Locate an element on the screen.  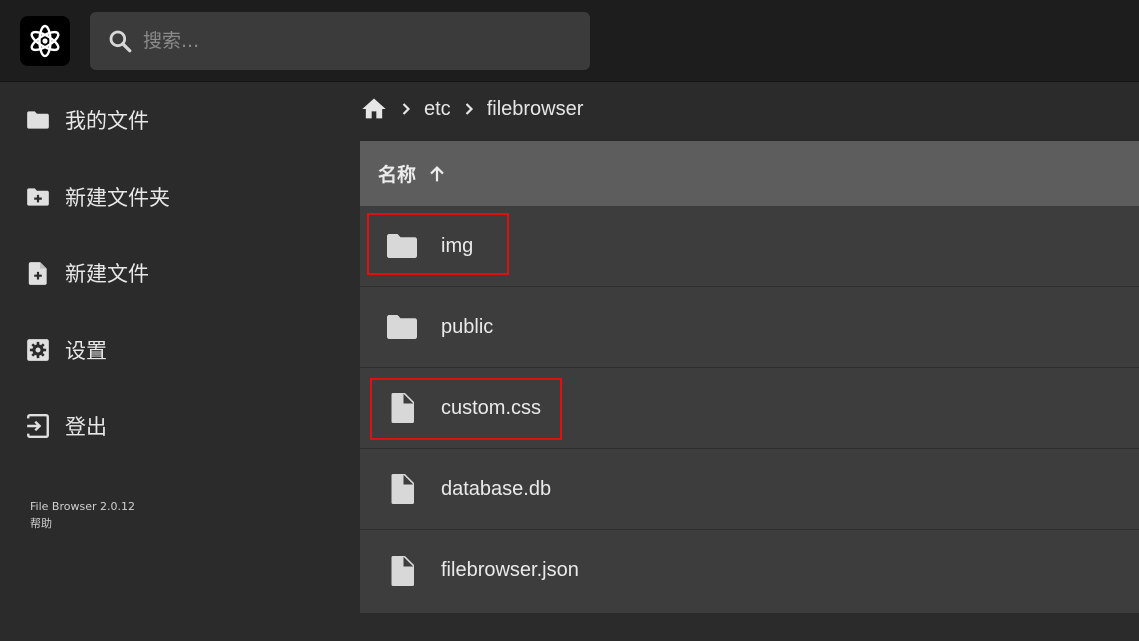
sidebar-item-new-file: 新建文件 is located at coordinates (170, 273).